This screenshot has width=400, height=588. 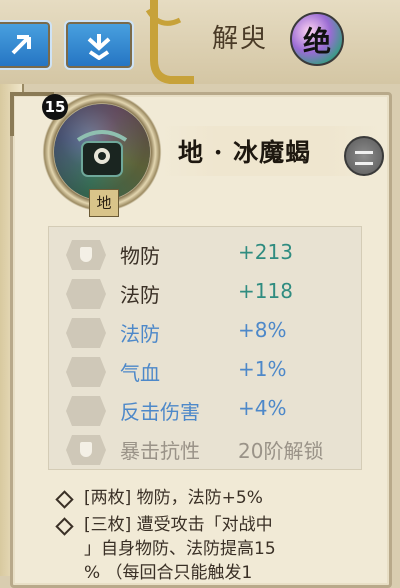 I want to click on ornament-divider, so click(x=169, y=42).